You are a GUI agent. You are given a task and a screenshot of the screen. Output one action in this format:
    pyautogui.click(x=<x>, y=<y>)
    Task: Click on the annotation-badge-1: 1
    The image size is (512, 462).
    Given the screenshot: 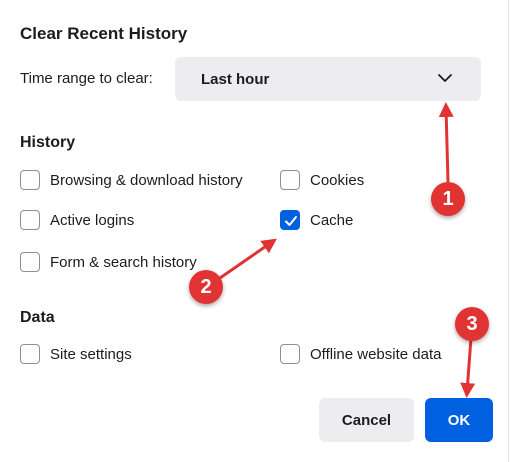 What is the action you would take?
    pyautogui.click(x=448, y=199)
    